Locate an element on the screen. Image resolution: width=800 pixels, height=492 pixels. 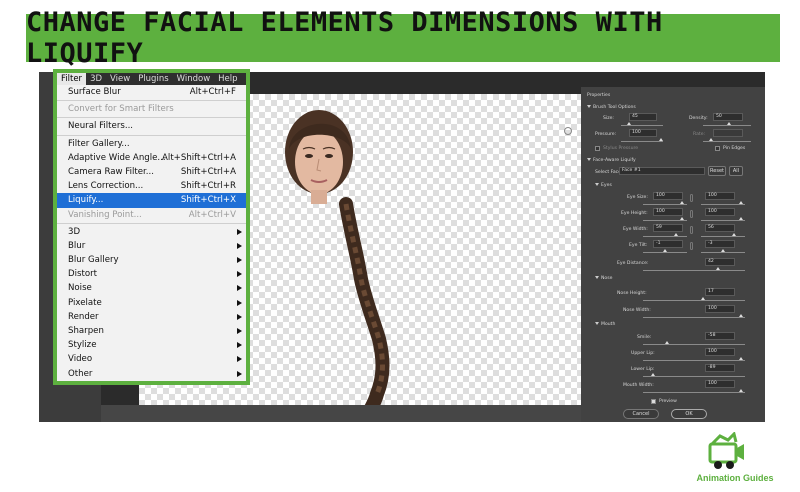
eye-height-right-field: 100 is located at coordinates (720, 212).